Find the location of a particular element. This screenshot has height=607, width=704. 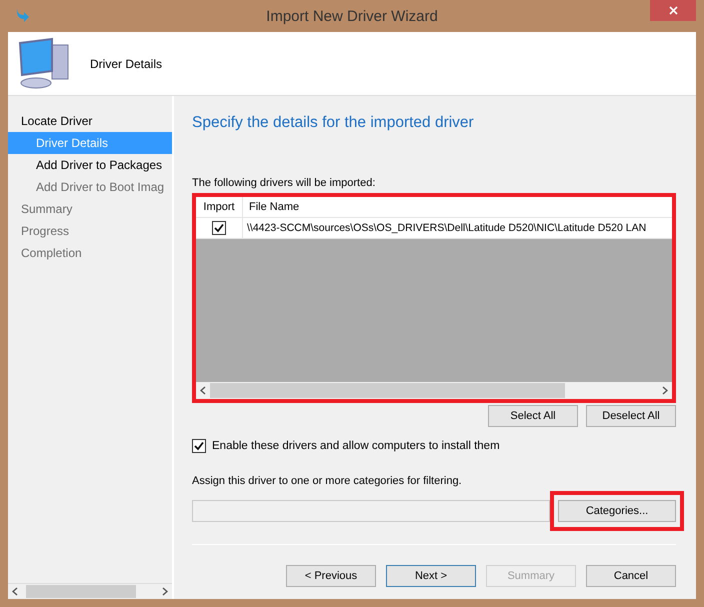

computer-icon is located at coordinates (43, 63).